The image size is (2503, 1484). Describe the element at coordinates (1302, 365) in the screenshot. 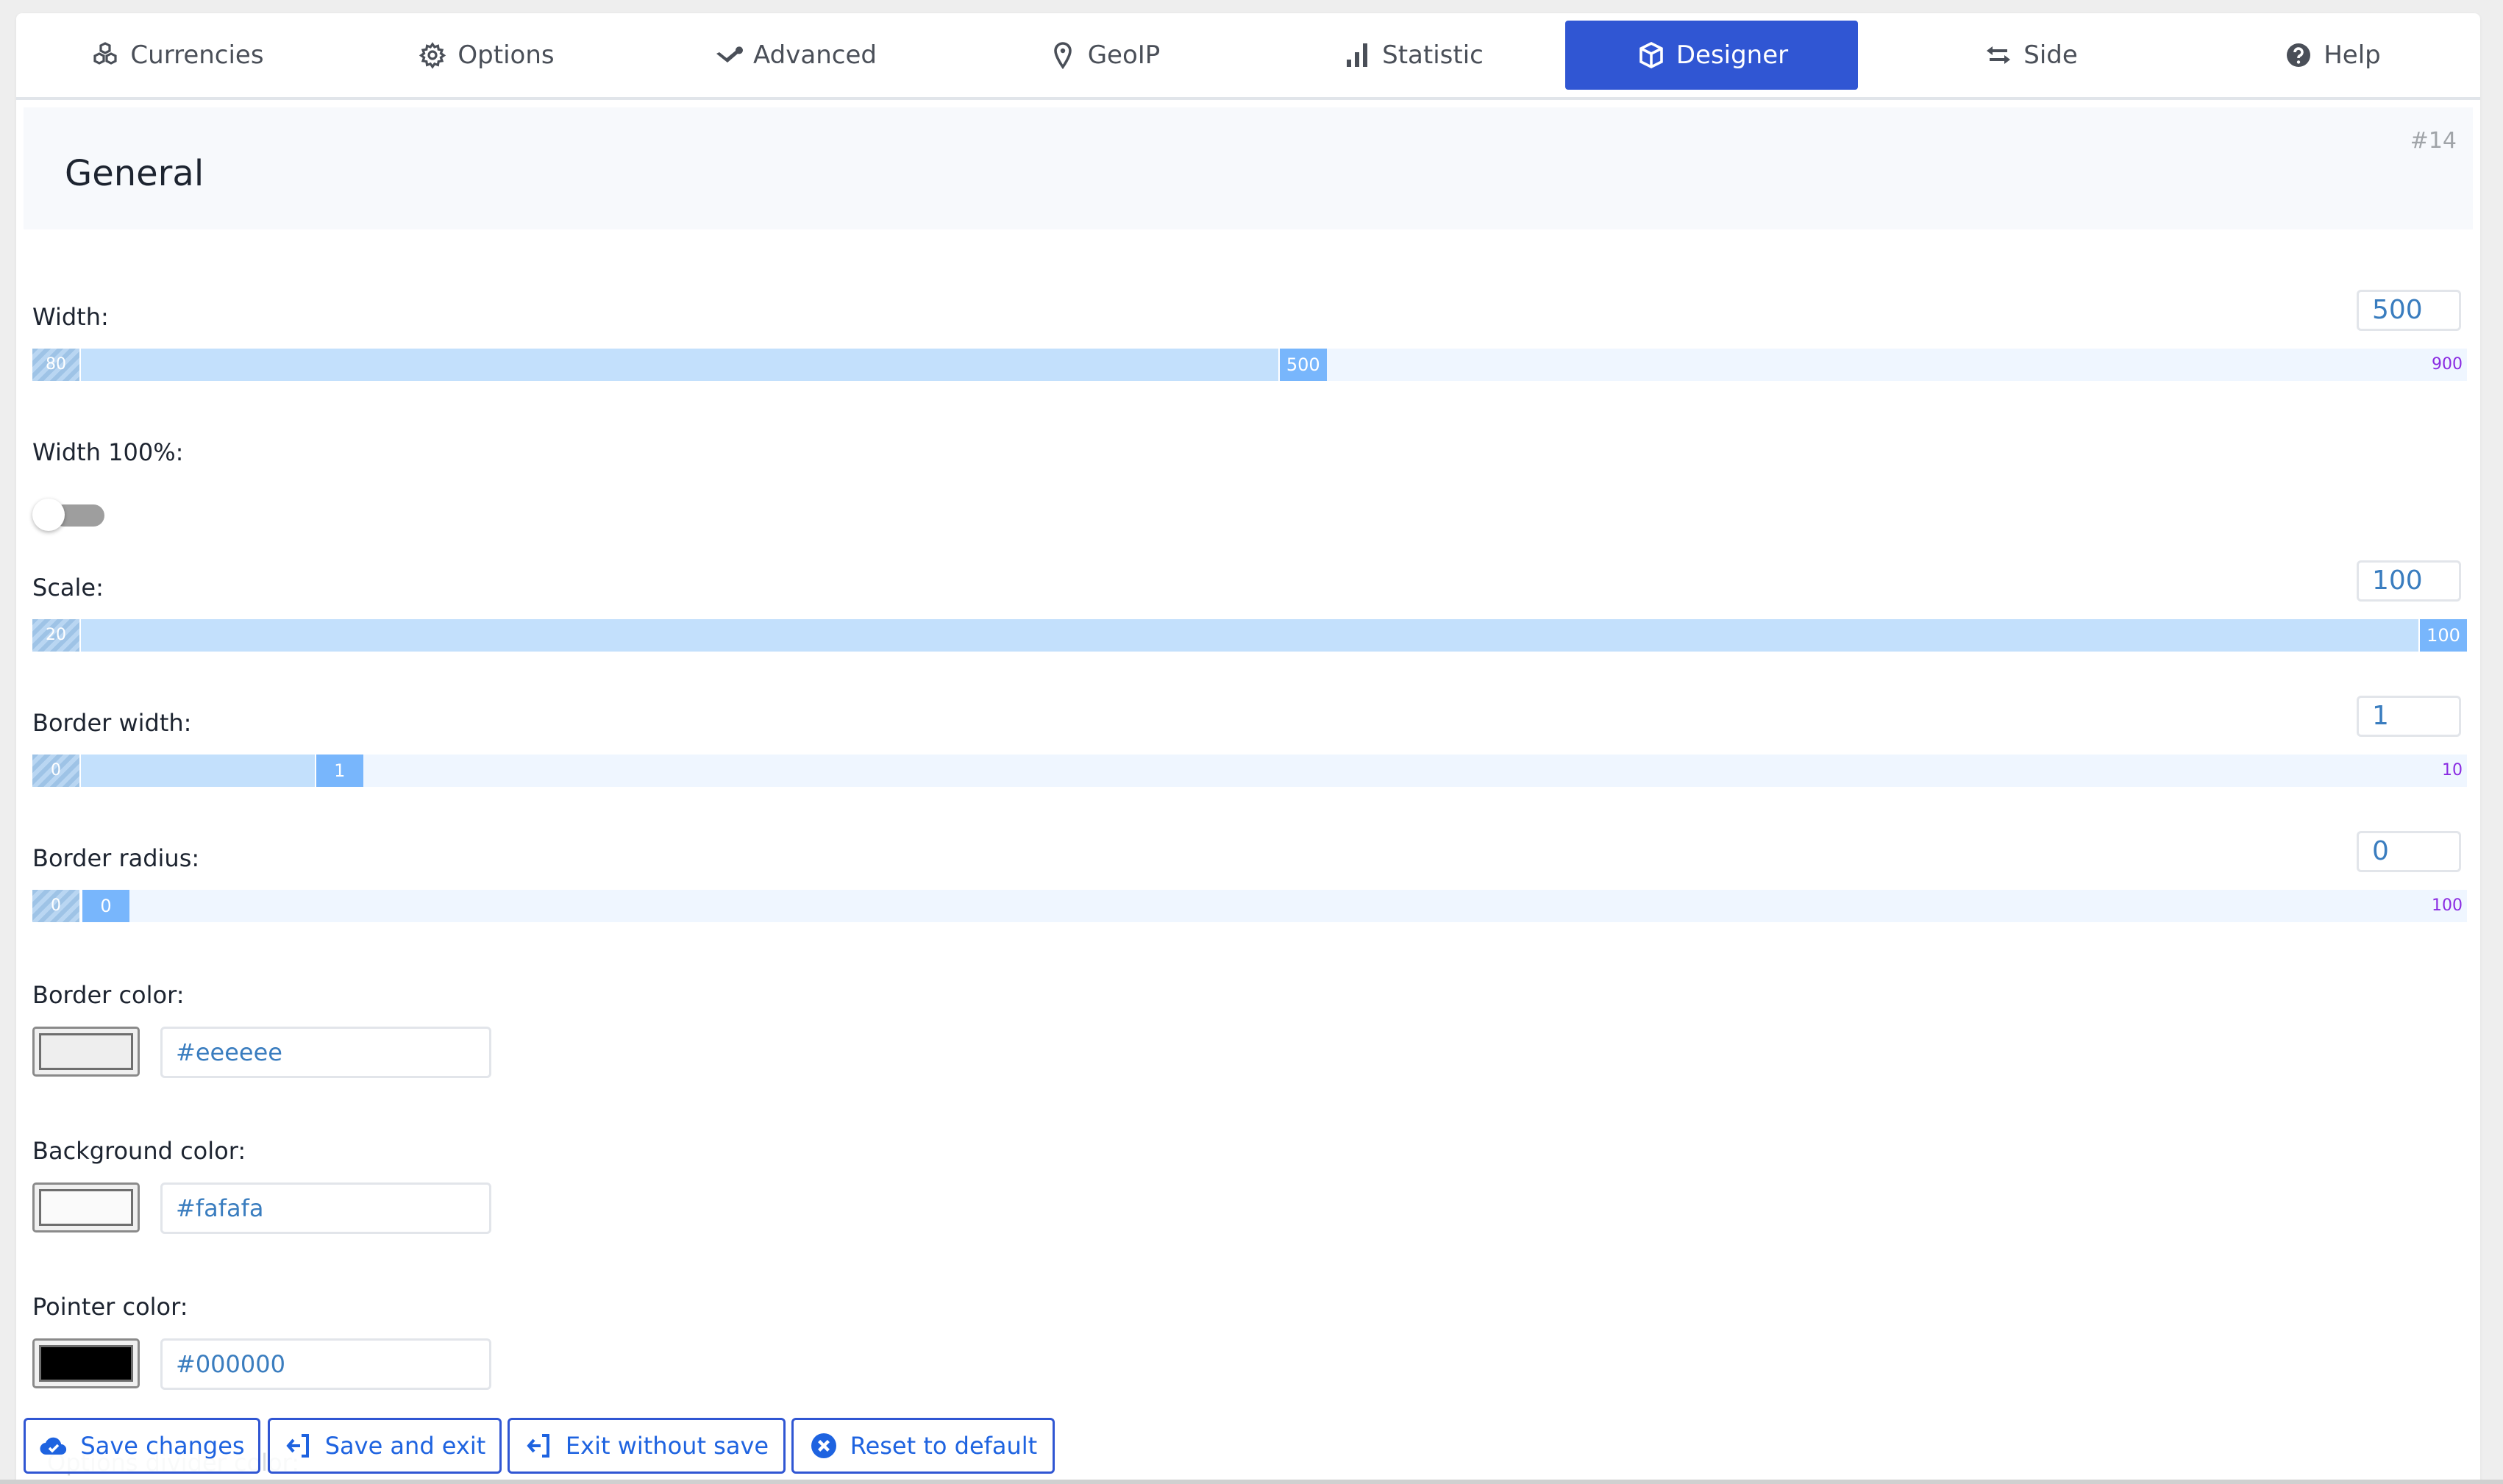

I see `slider-handle: 500` at that location.